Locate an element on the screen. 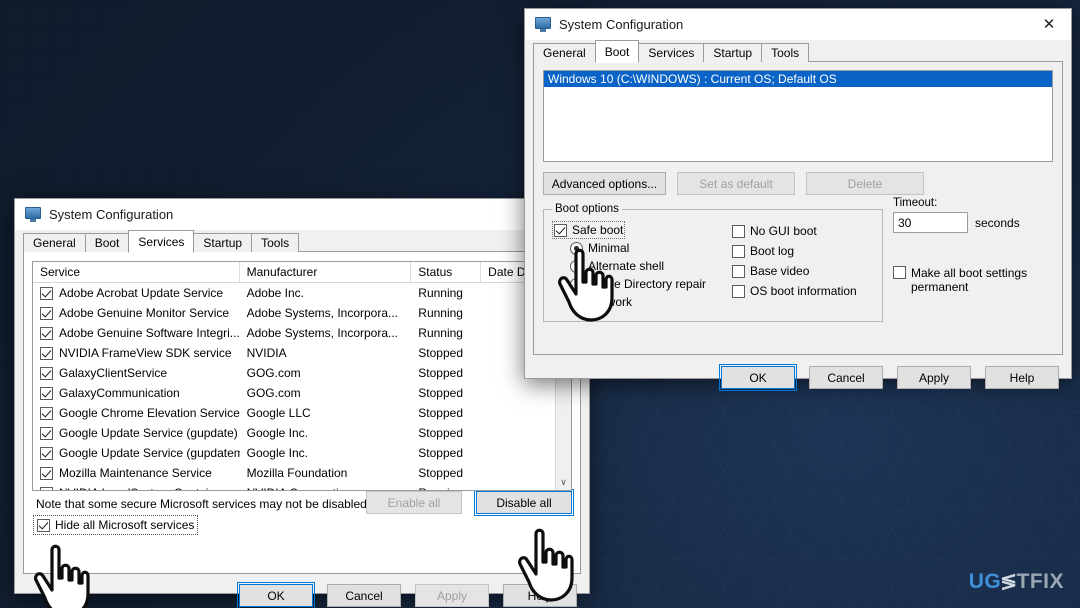  help-button-services: Help is located at coordinates (540, 595).